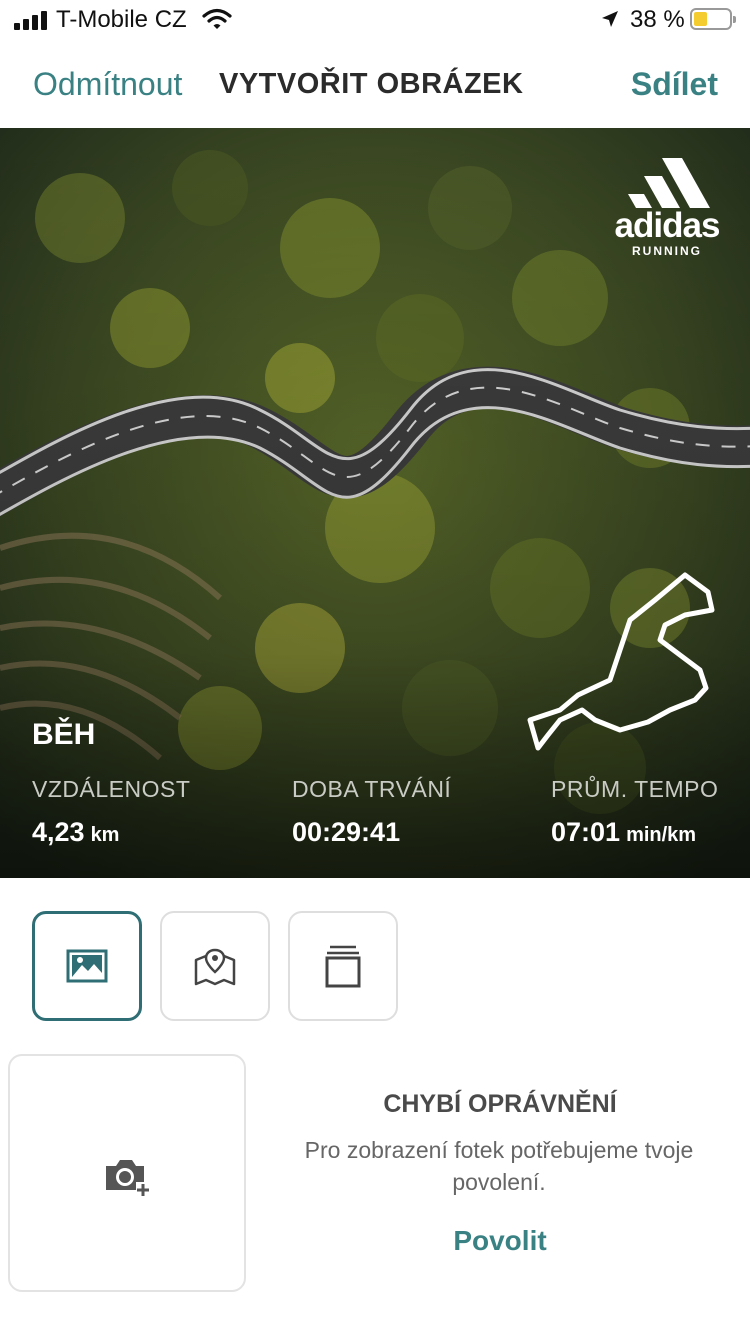  I want to click on carrier-name: T-Mobile CZ, so click(121, 19).